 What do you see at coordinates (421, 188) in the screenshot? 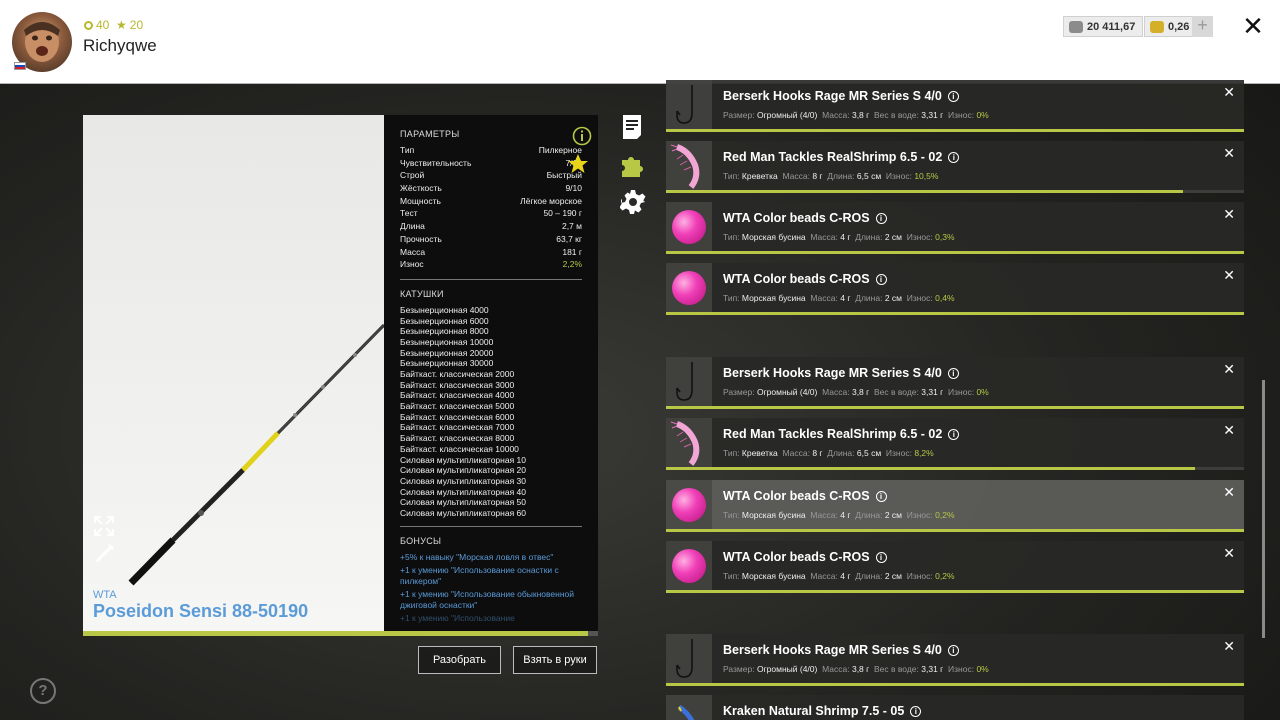
I see `param-label: Жёсткость` at bounding box center [421, 188].